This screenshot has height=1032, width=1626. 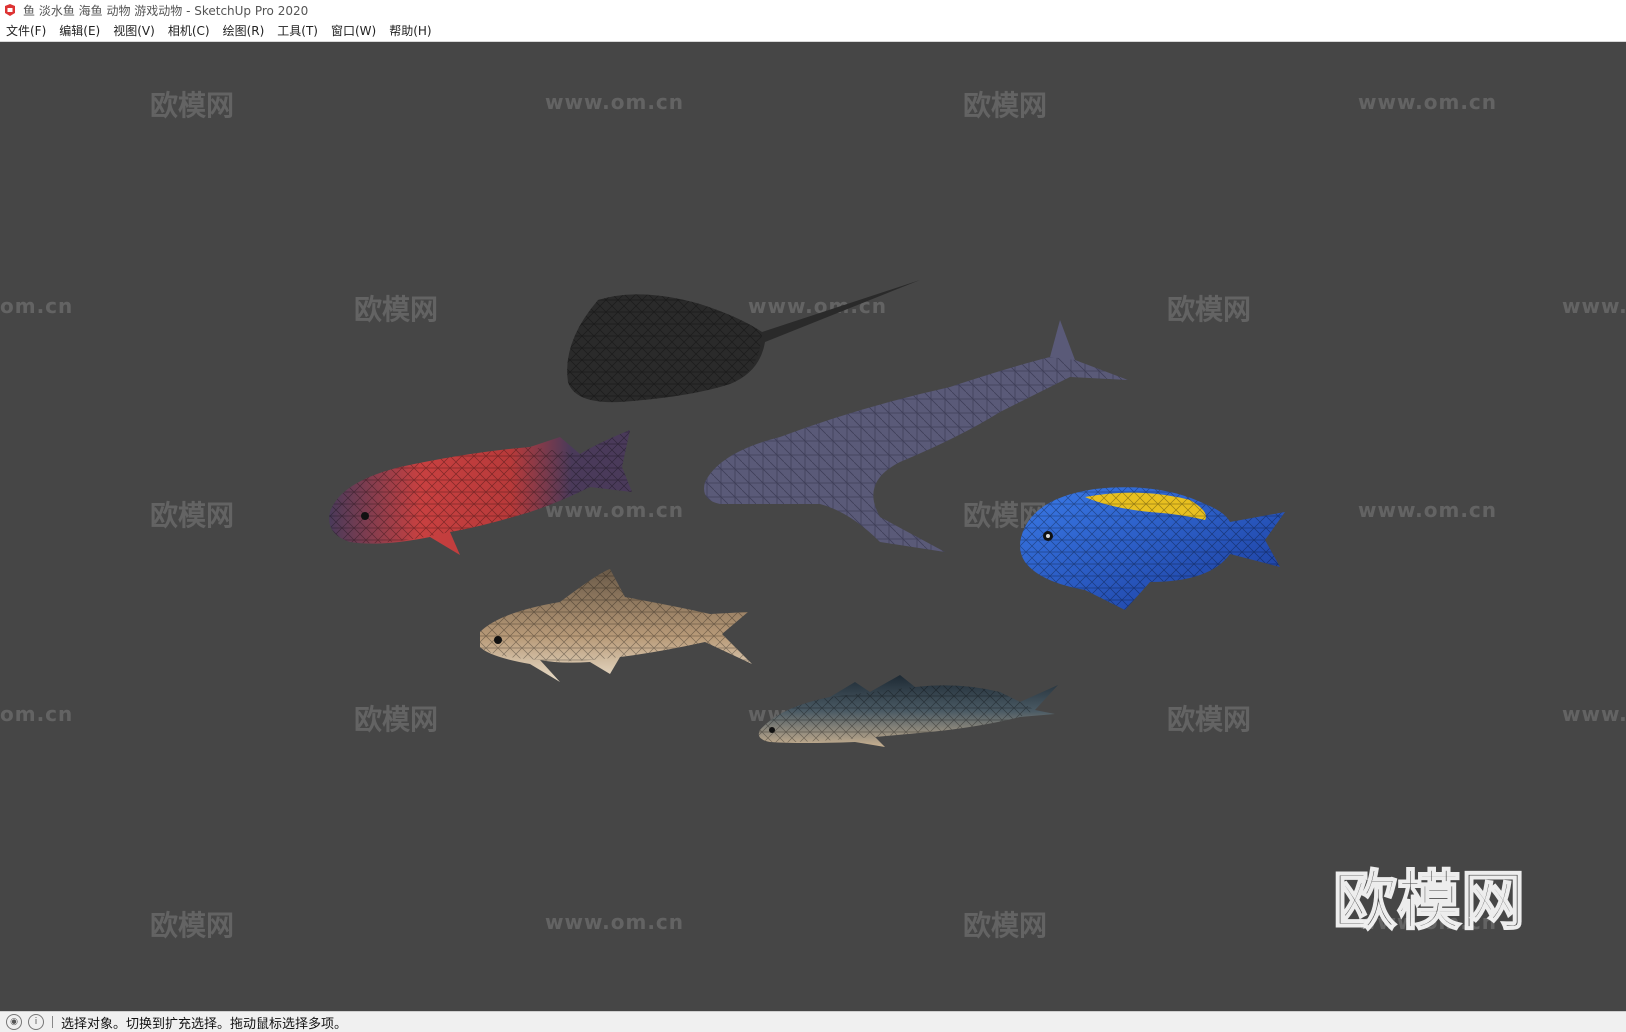 I want to click on sketchup-logo-icon, so click(x=10, y=10).